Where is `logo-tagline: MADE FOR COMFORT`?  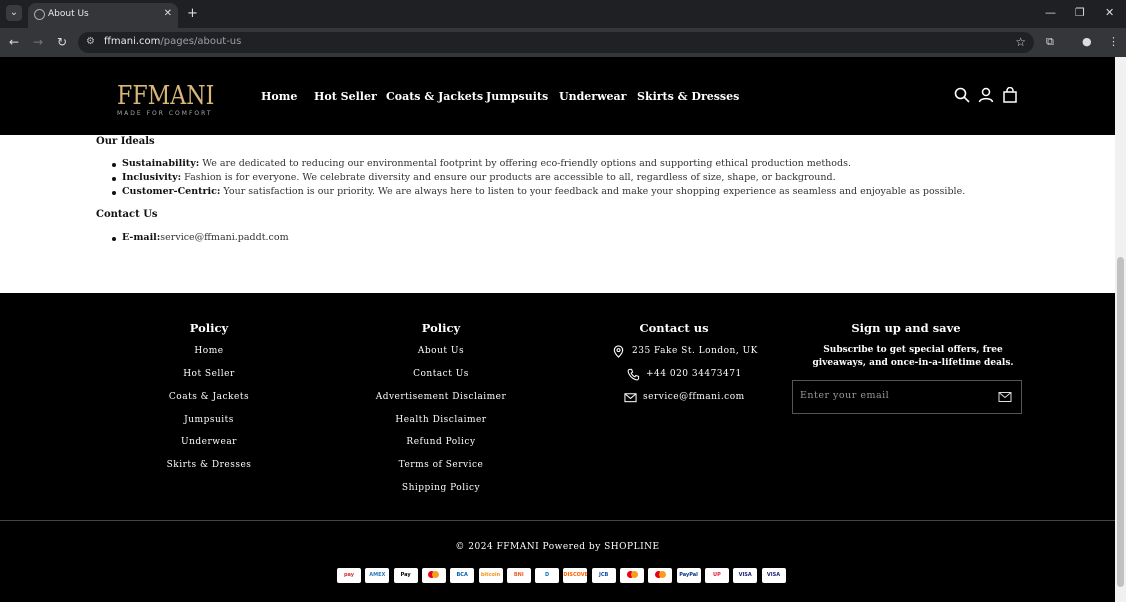
logo-tagline: MADE FOR COMFORT is located at coordinates (165, 113).